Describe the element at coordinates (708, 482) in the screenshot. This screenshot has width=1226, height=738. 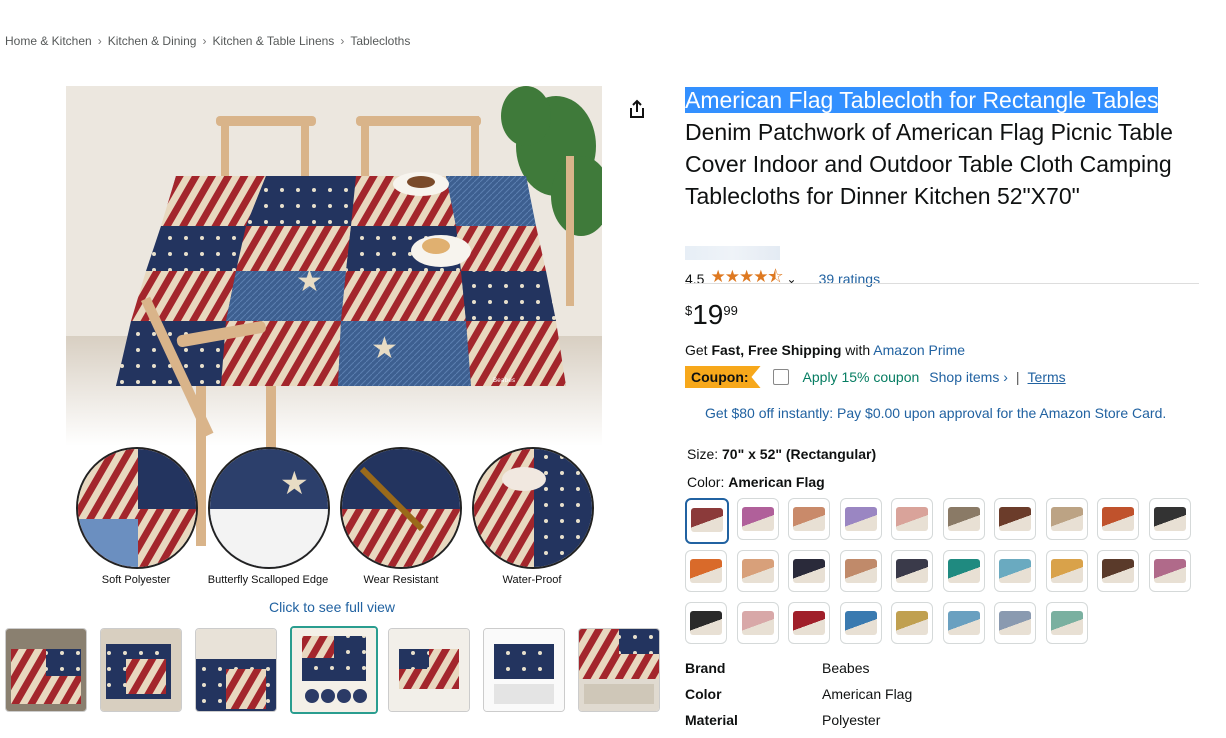
I see `color-label: Color:` at that location.